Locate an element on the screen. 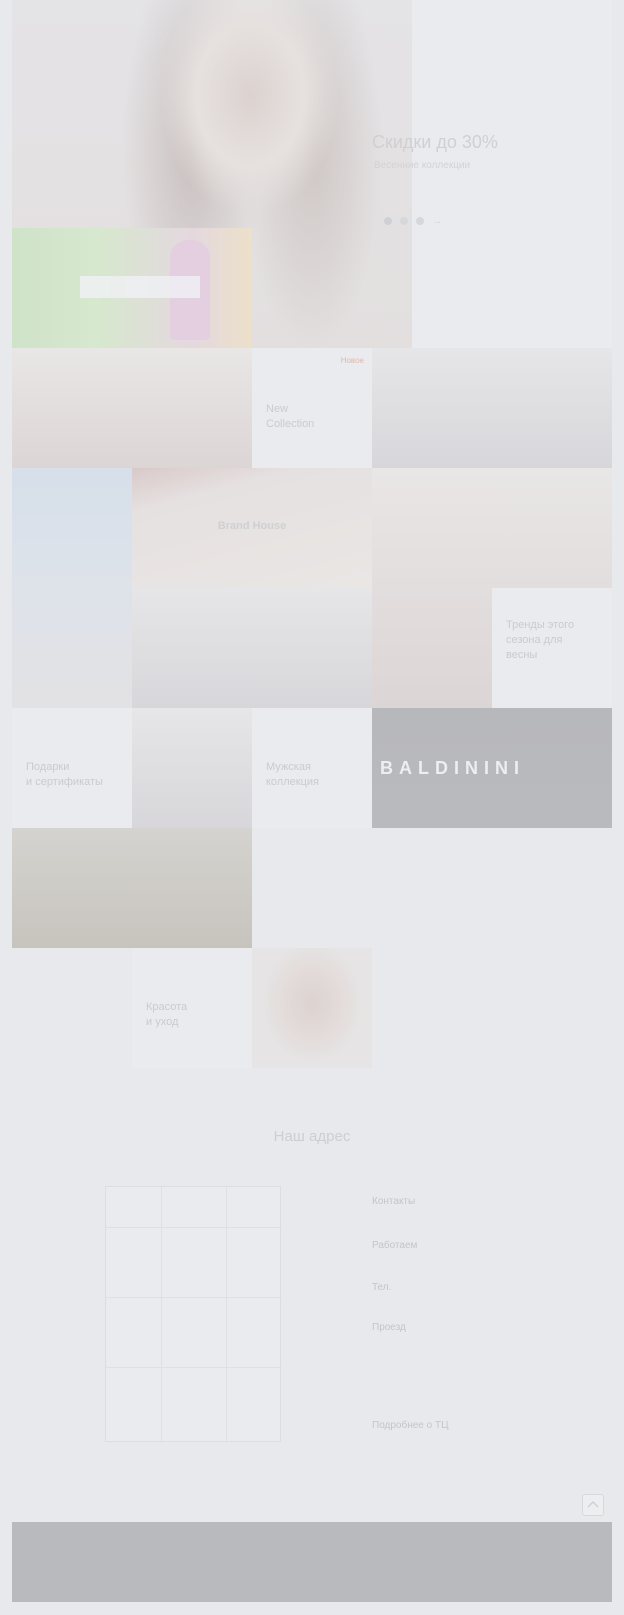  tile-brand-banner: Brand House is located at coordinates (252, 528).